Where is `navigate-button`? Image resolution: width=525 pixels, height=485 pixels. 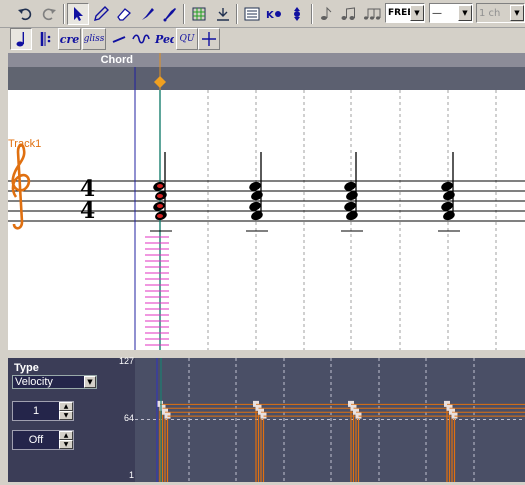
navigate-button is located at coordinates (297, 14).